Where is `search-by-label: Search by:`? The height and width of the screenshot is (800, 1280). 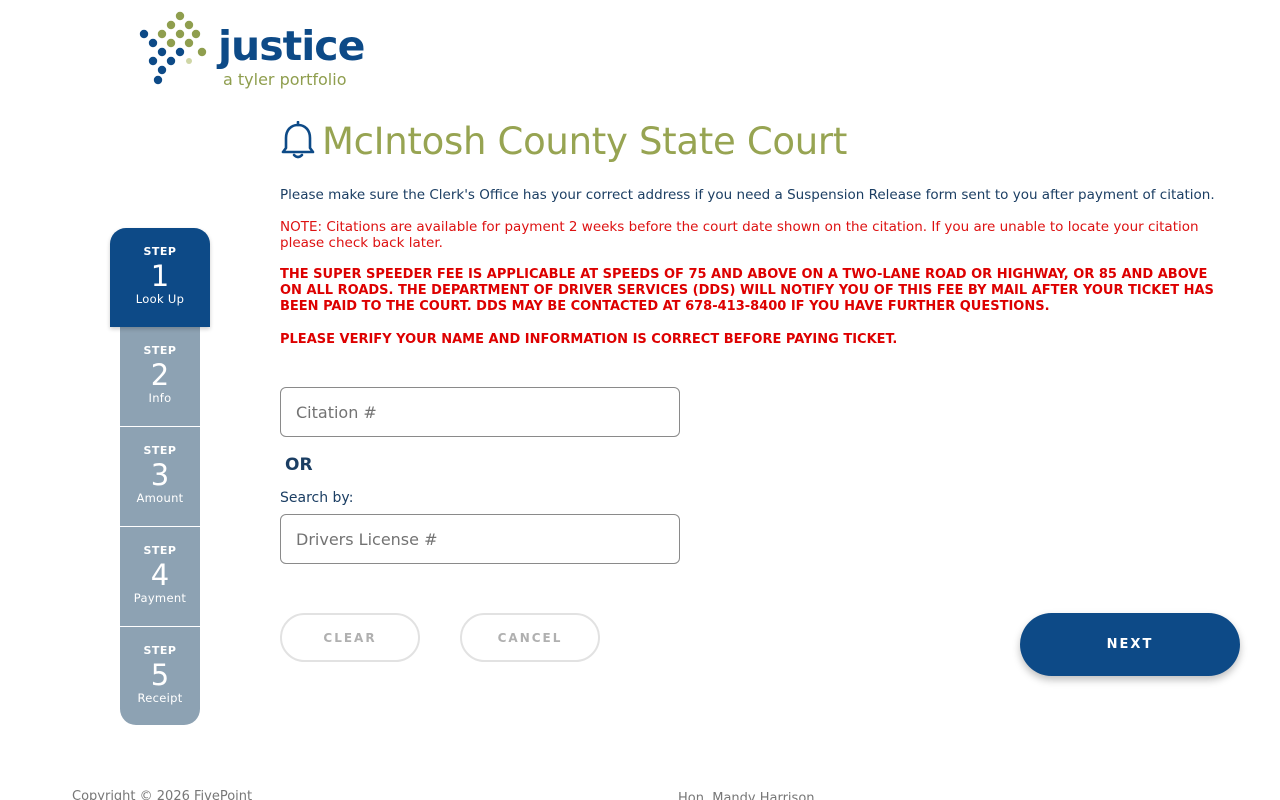
search-by-label: Search by: is located at coordinates (317, 498).